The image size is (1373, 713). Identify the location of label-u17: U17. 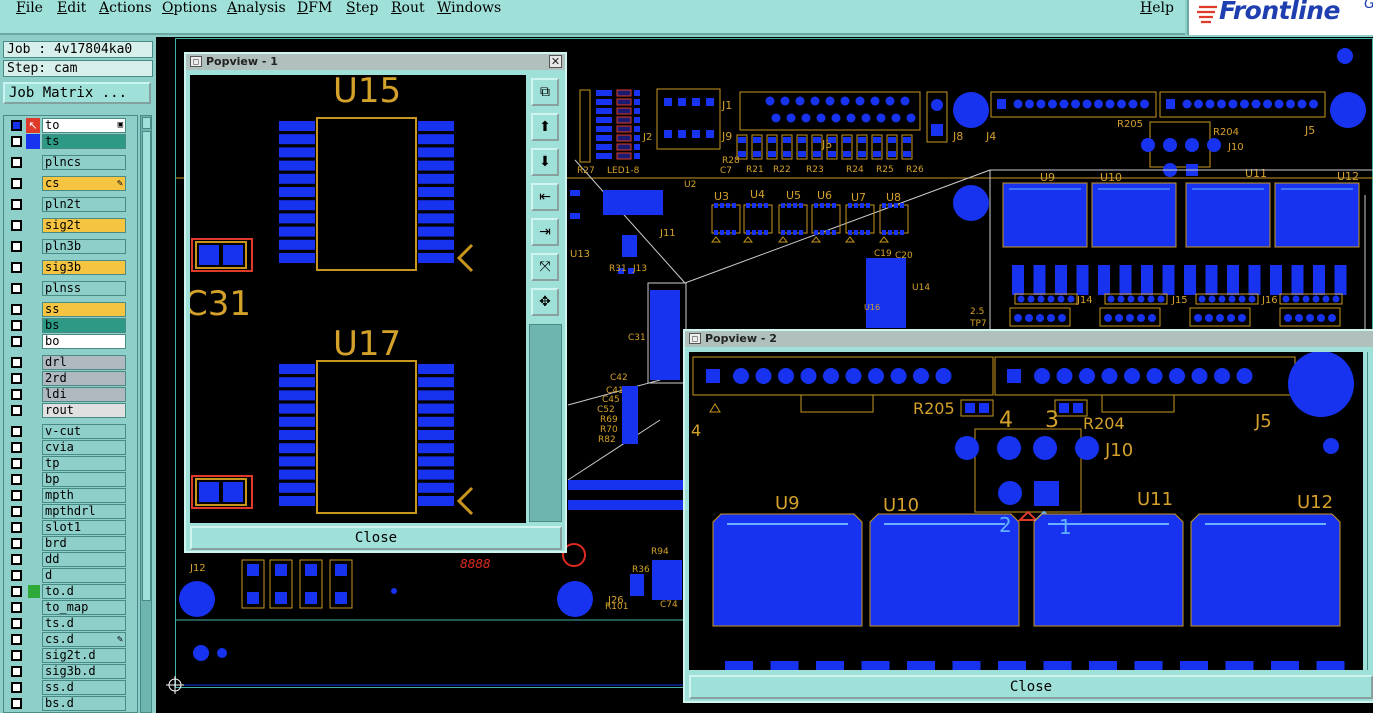
(367, 344).